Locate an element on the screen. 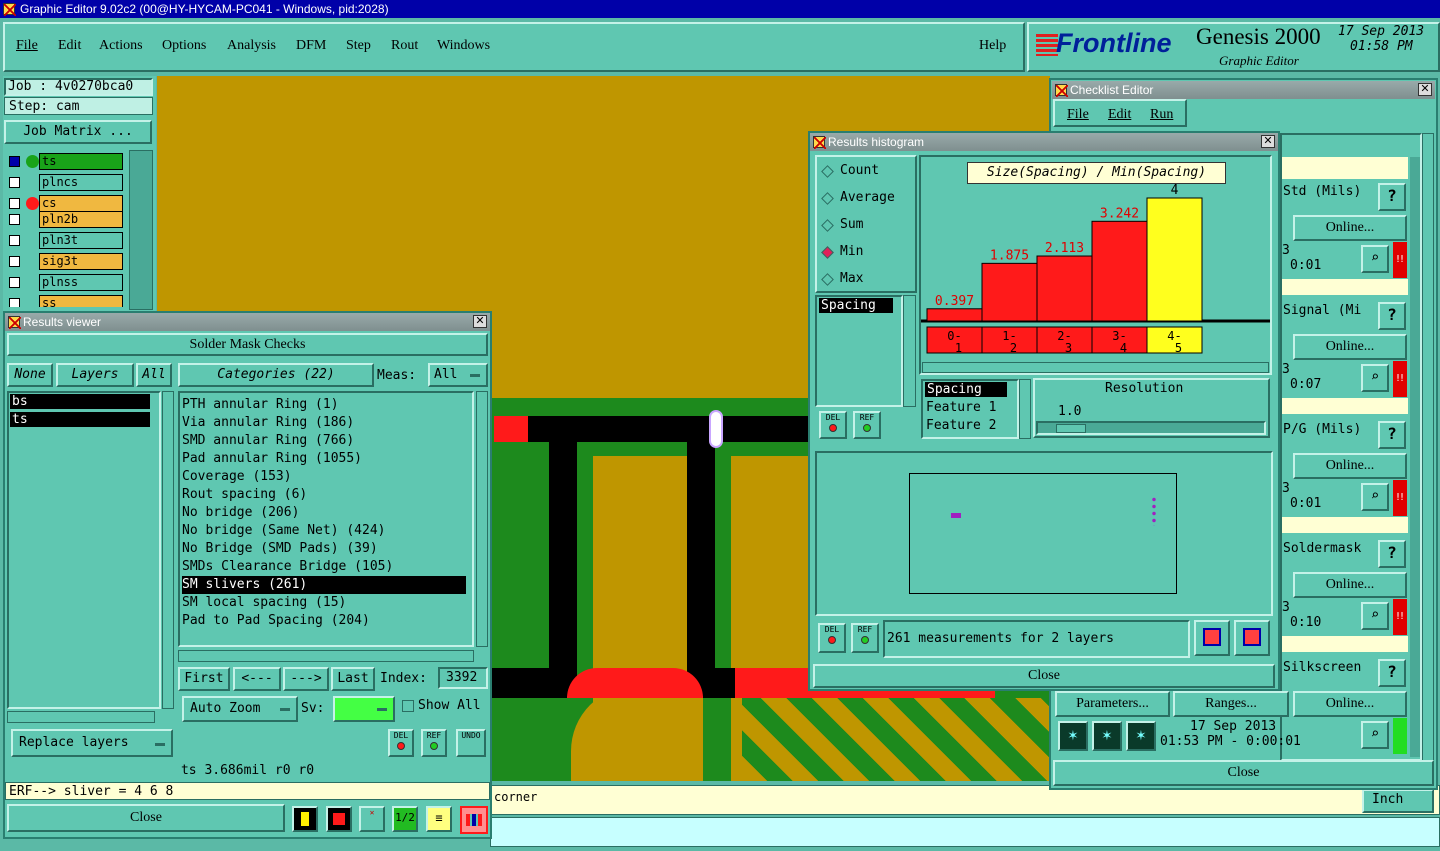 The height and width of the screenshot is (851, 1440). category-item: Rout spacing (6) is located at coordinates (327, 495).